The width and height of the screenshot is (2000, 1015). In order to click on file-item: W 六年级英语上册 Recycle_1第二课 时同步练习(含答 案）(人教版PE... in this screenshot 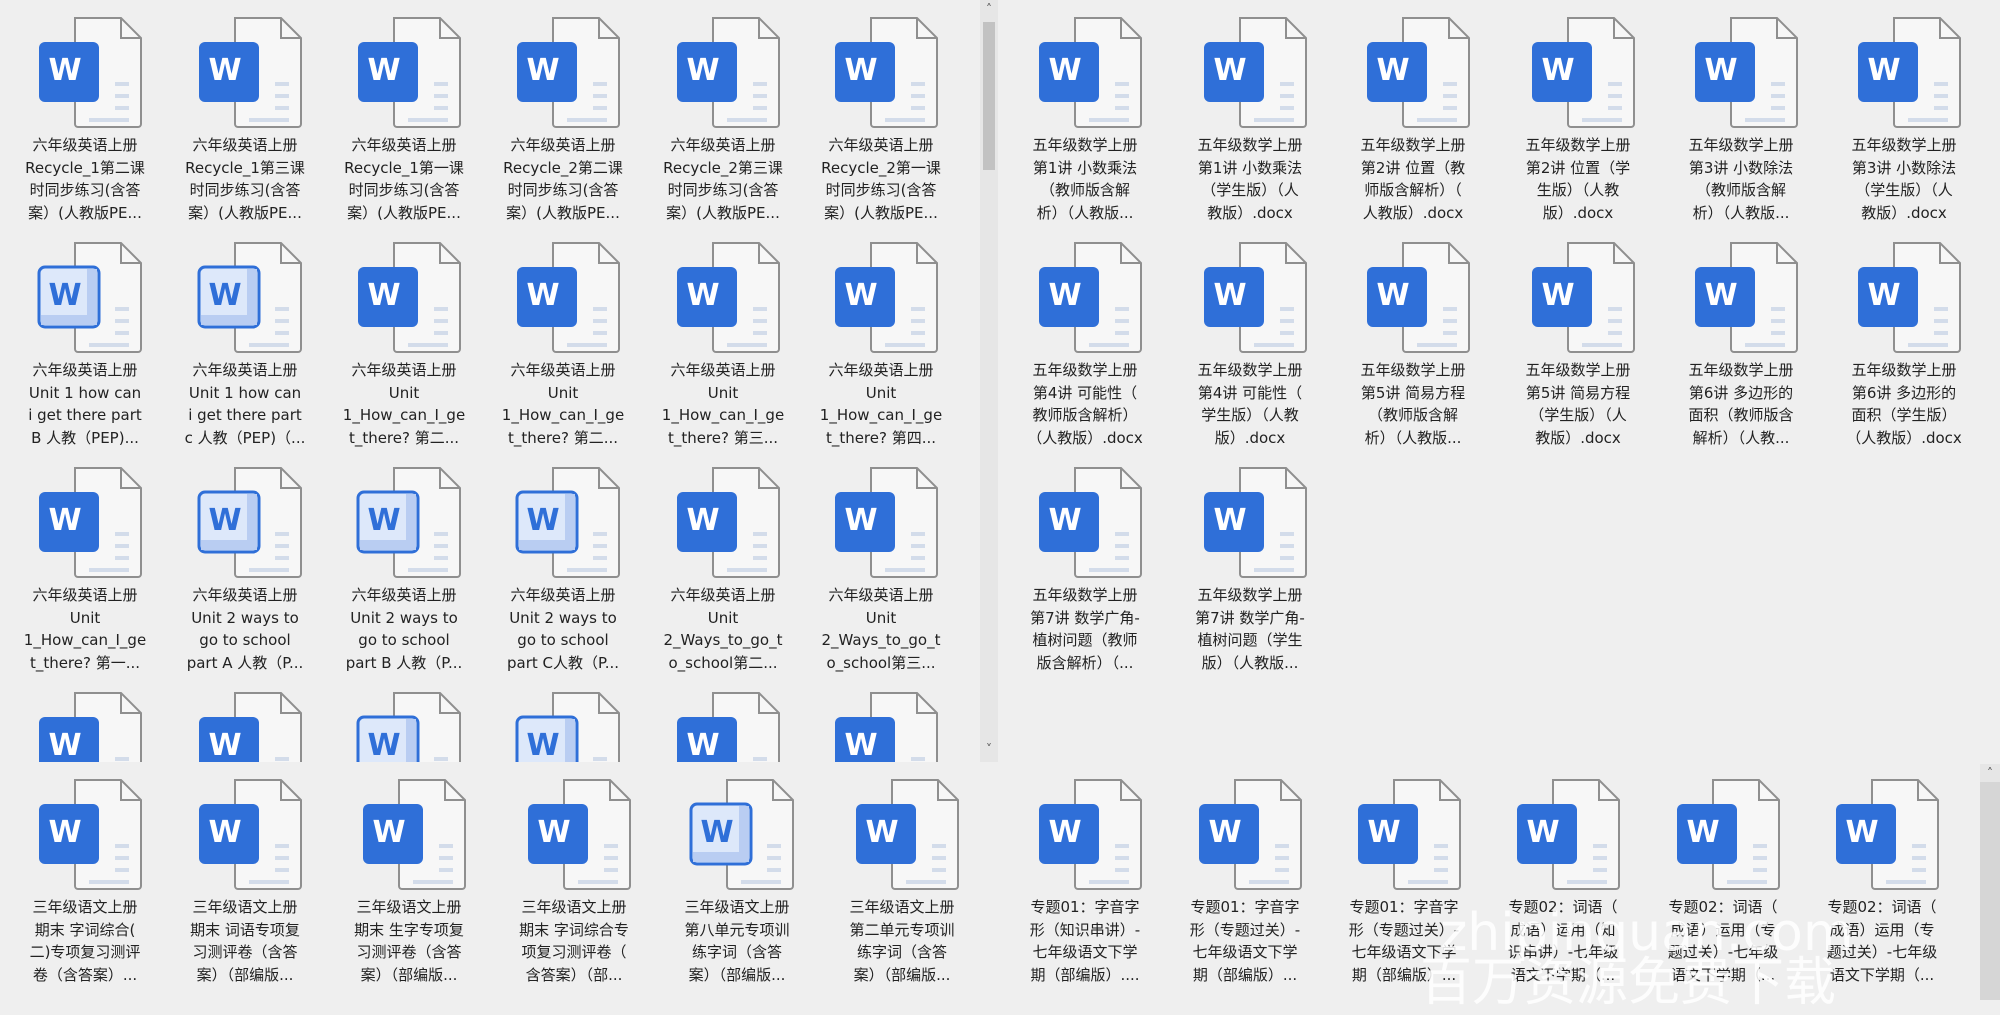, I will do `click(85, 121)`.